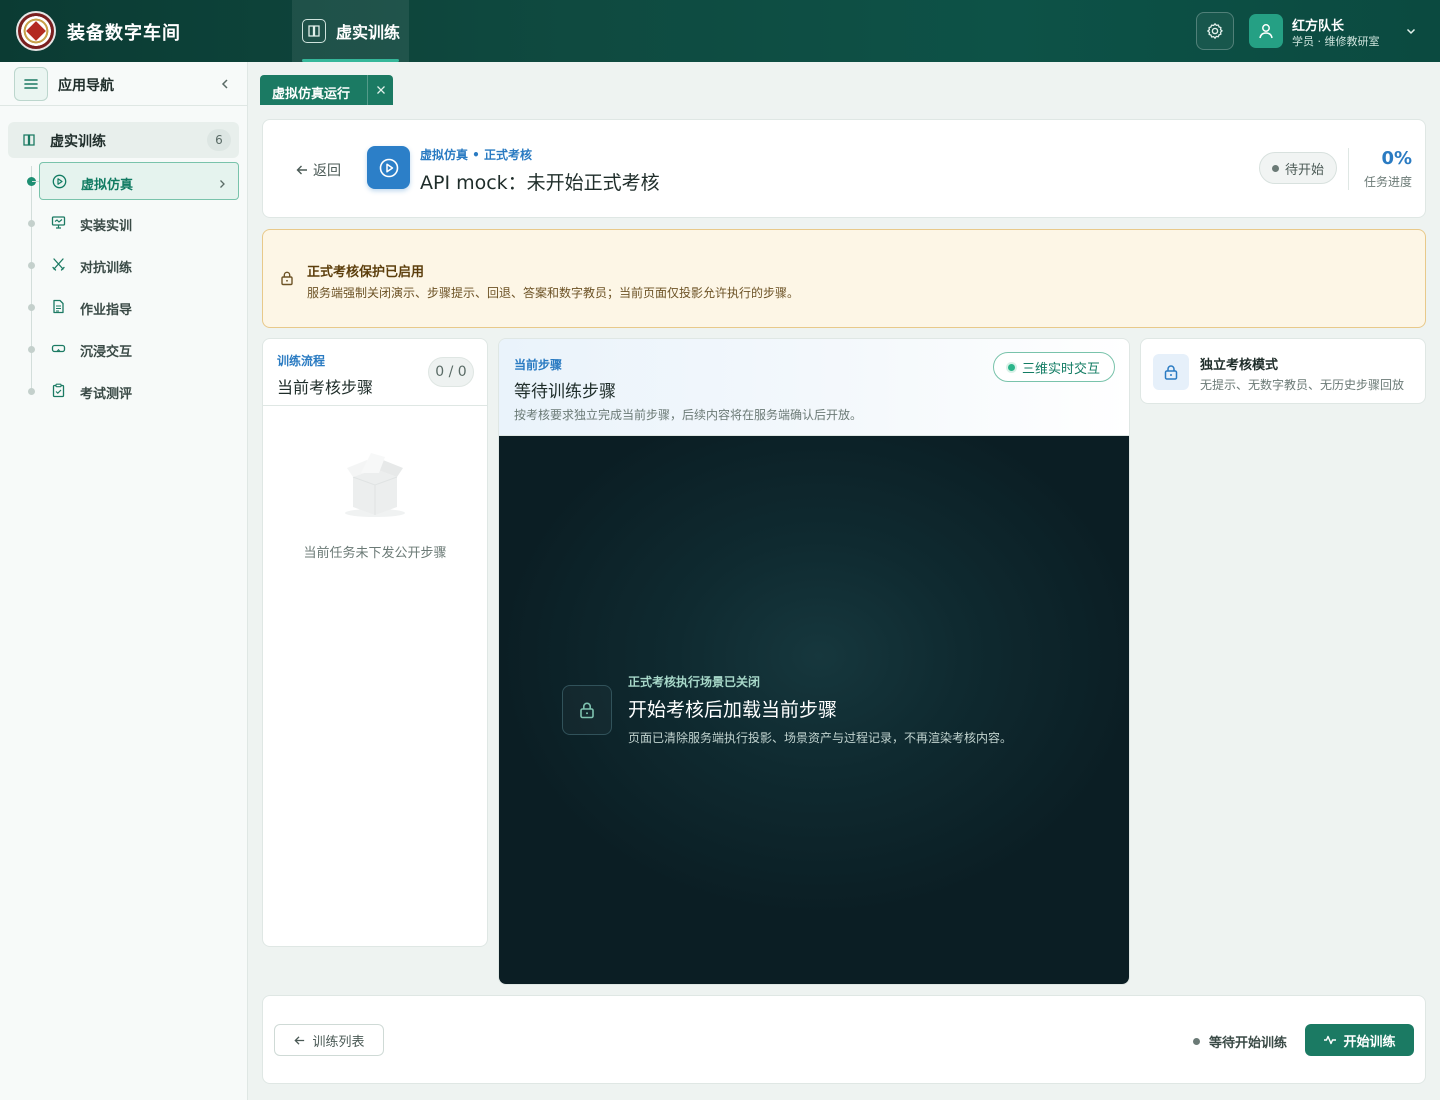 The height and width of the screenshot is (1100, 1440). What do you see at coordinates (1330, 1040) in the screenshot?
I see `pulse-icon` at bounding box center [1330, 1040].